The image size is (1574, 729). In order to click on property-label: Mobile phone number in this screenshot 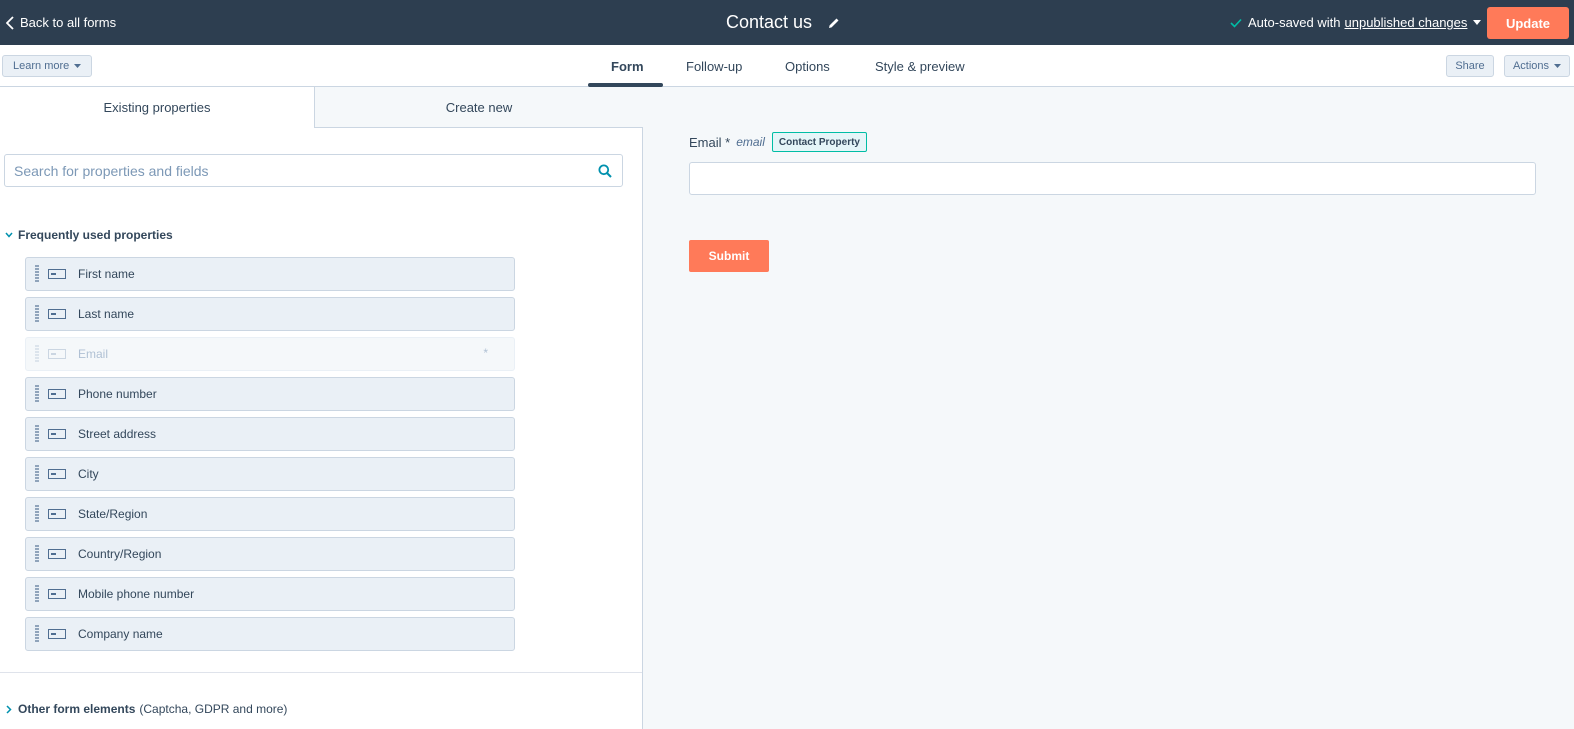, I will do `click(136, 594)`.